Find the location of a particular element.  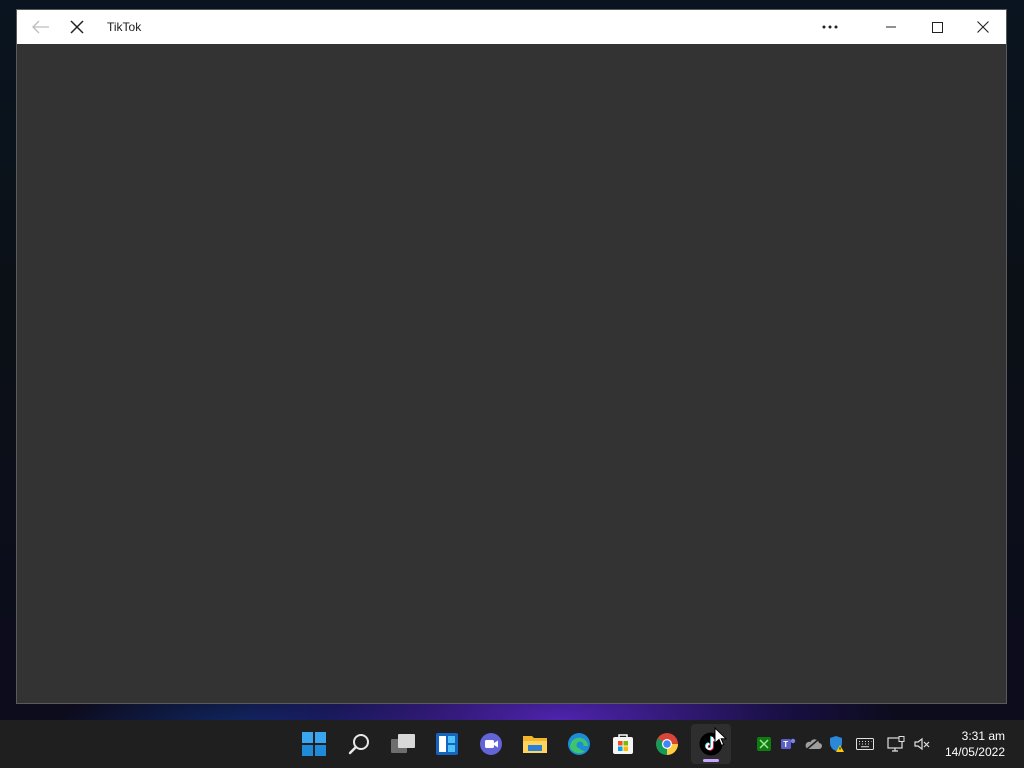

more-options-button is located at coordinates (830, 27).